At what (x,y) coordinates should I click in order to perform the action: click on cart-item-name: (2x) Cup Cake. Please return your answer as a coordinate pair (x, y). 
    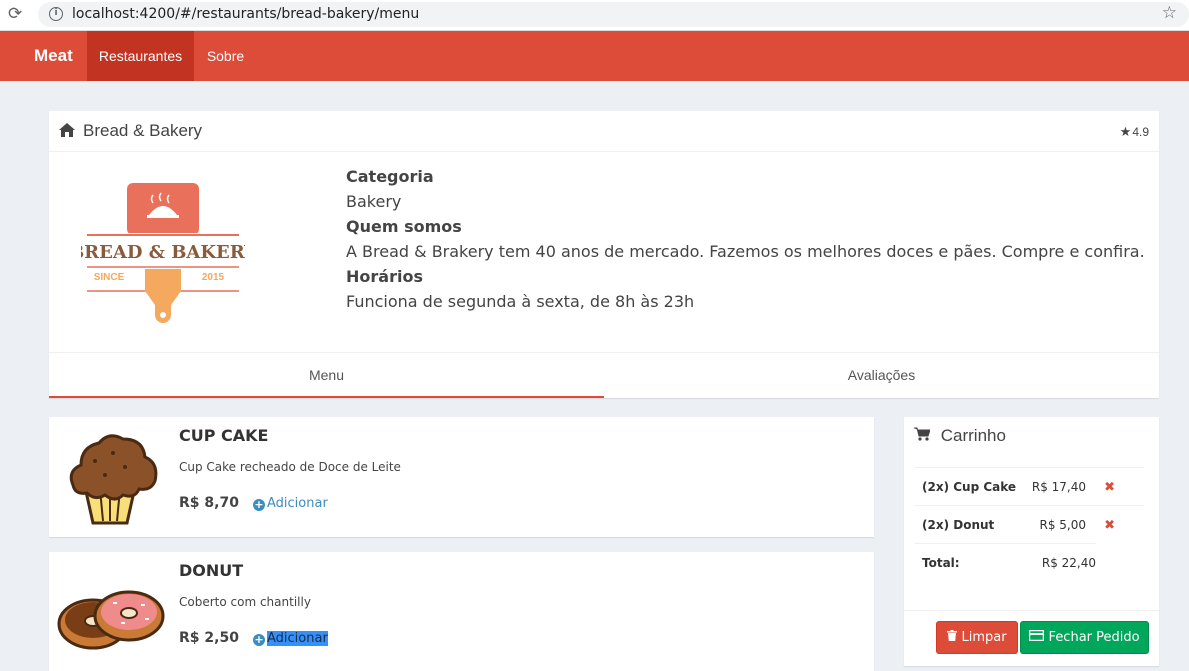
    Looking at the image, I should click on (969, 487).